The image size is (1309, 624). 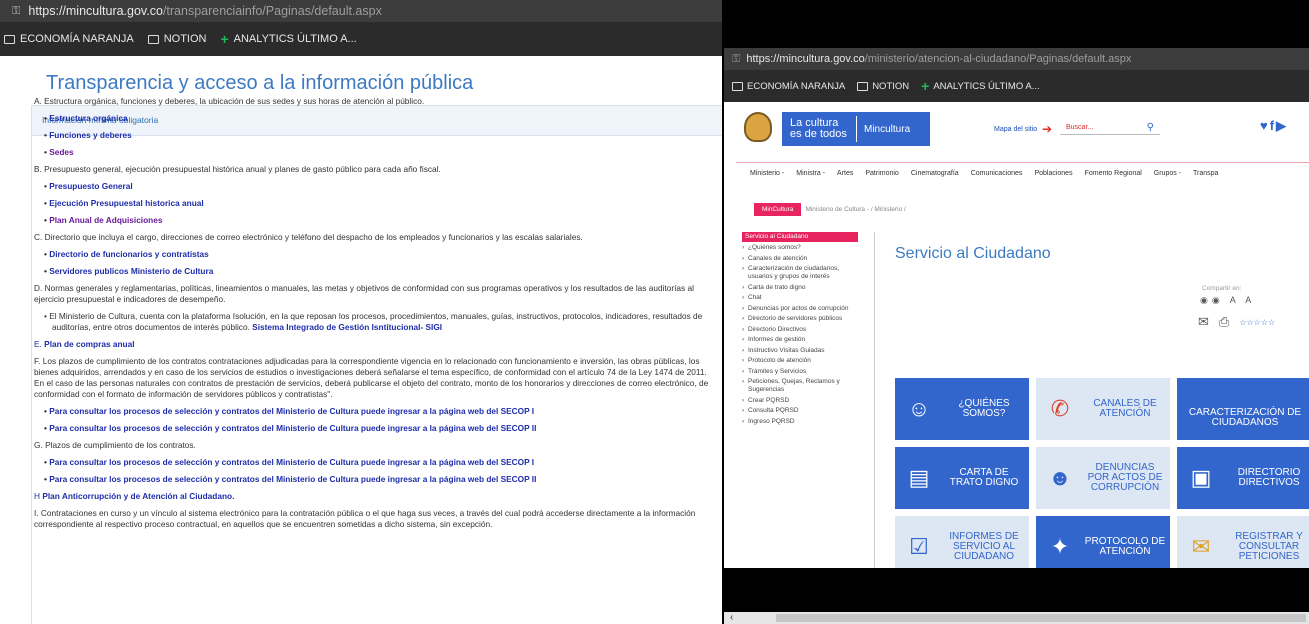 I want to click on sidebar-item: Denuncias por actos de corrupción, so click(x=800, y=309).